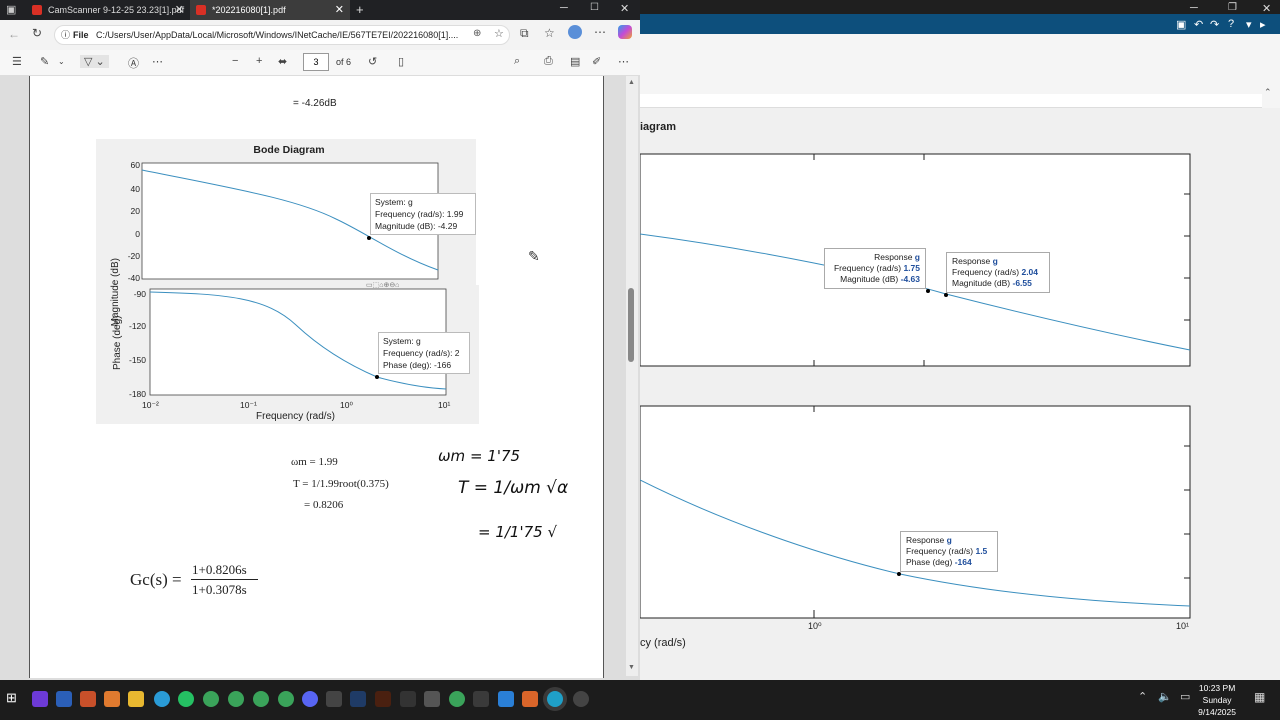  Describe the element at coordinates (530, 699) in the screenshot. I see `matlab-icon` at that location.